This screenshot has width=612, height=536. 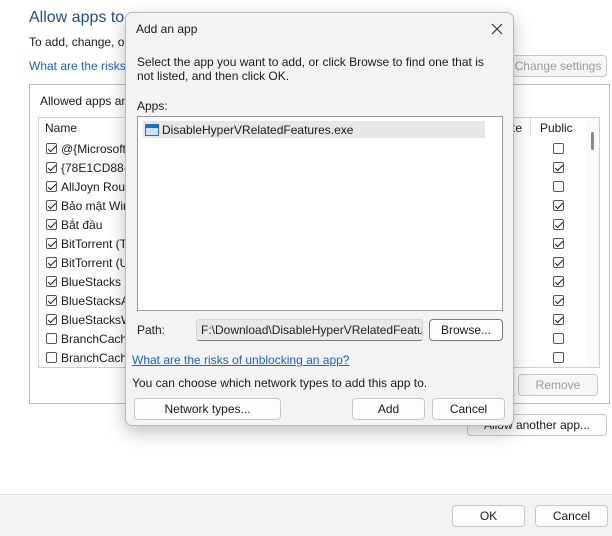 I want to click on risks-link: What are the risks, so click(x=77, y=66).